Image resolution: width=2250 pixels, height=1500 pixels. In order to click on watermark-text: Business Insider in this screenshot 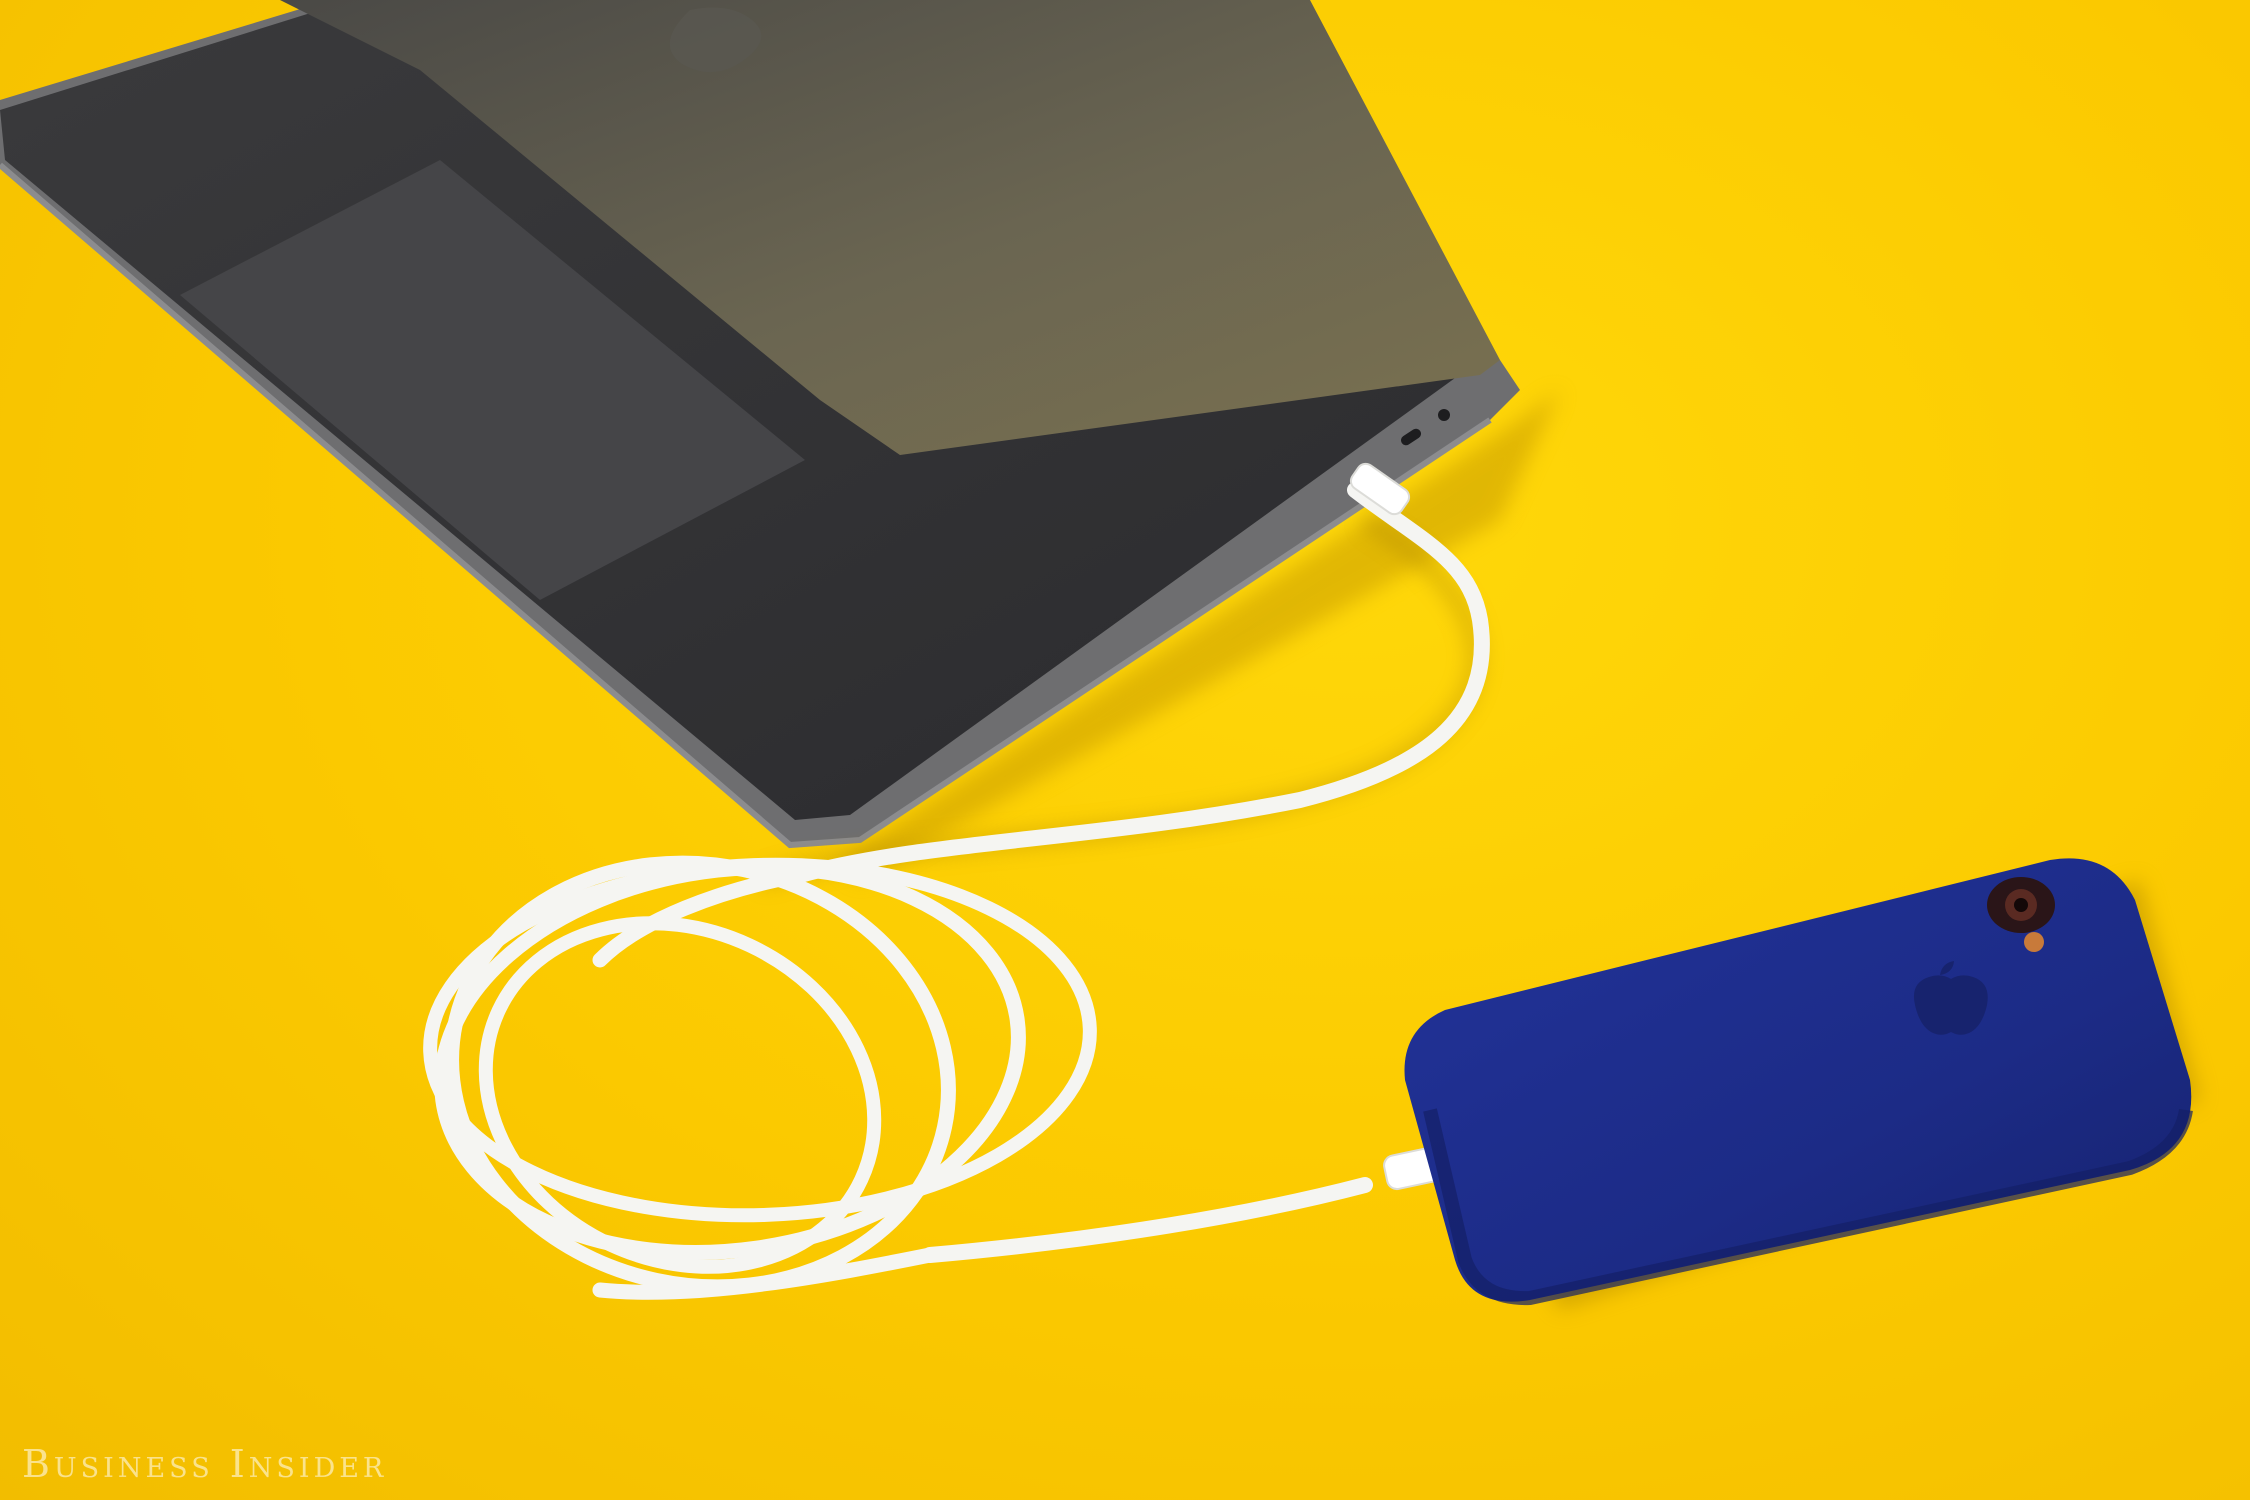, I will do `click(205, 1464)`.